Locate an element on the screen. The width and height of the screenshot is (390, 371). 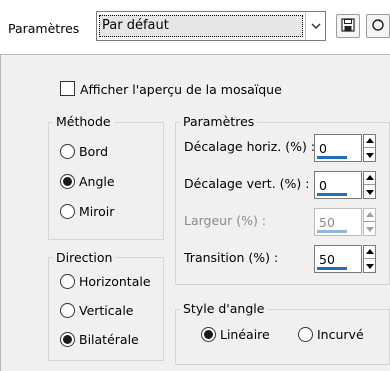
corner-style-title: Style d'angle is located at coordinates (224, 308).